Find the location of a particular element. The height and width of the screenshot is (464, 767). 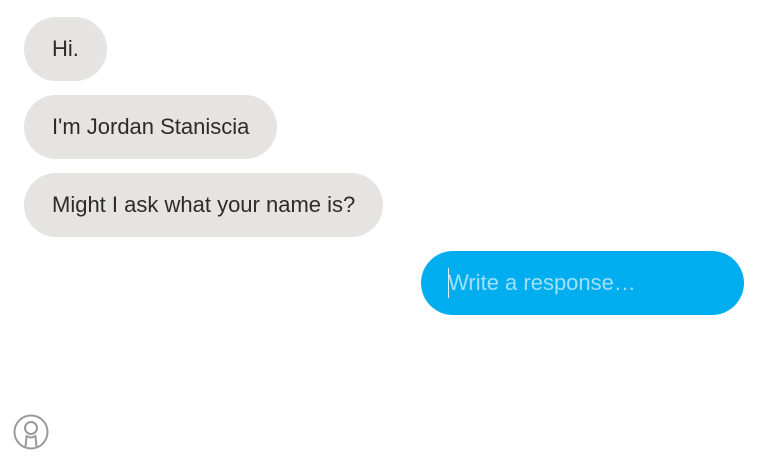

message-text: Might I ask what your name is? is located at coordinates (204, 204).